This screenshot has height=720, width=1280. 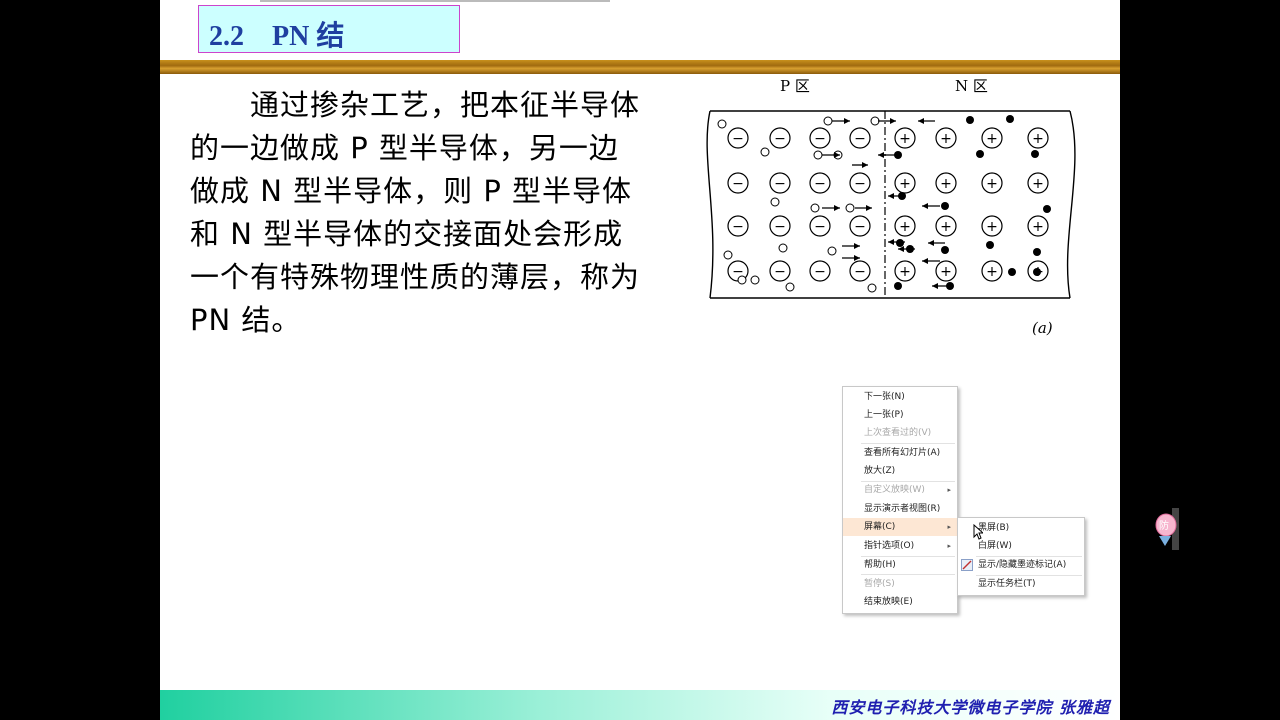 What do you see at coordinates (900, 602) in the screenshot?
I see `menu-item-end-show: 结束放映(E)` at bounding box center [900, 602].